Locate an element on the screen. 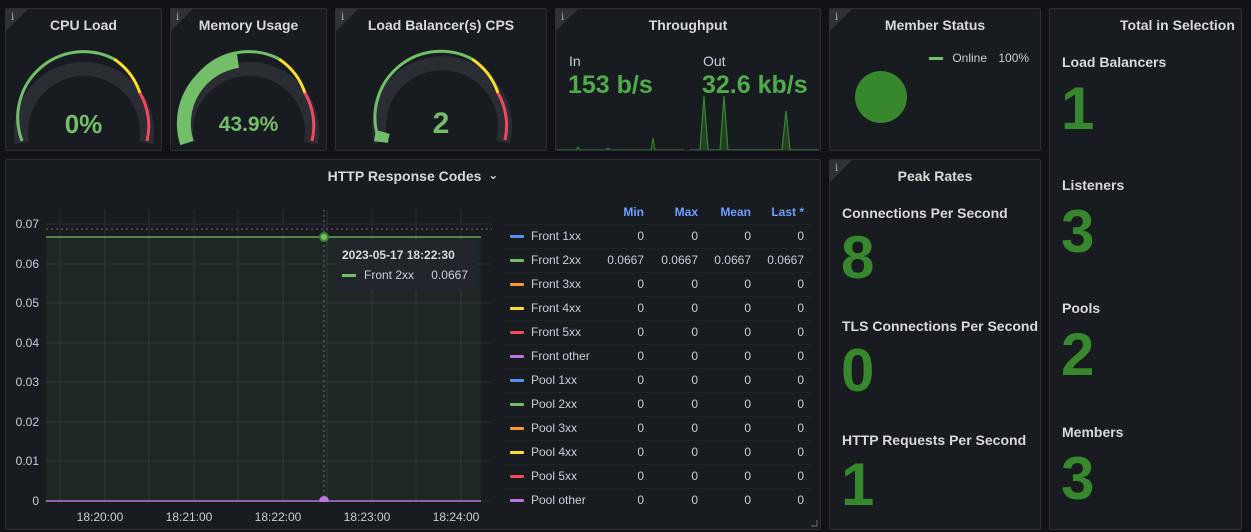  tooltip-value: 0.0667 is located at coordinates (449, 275).